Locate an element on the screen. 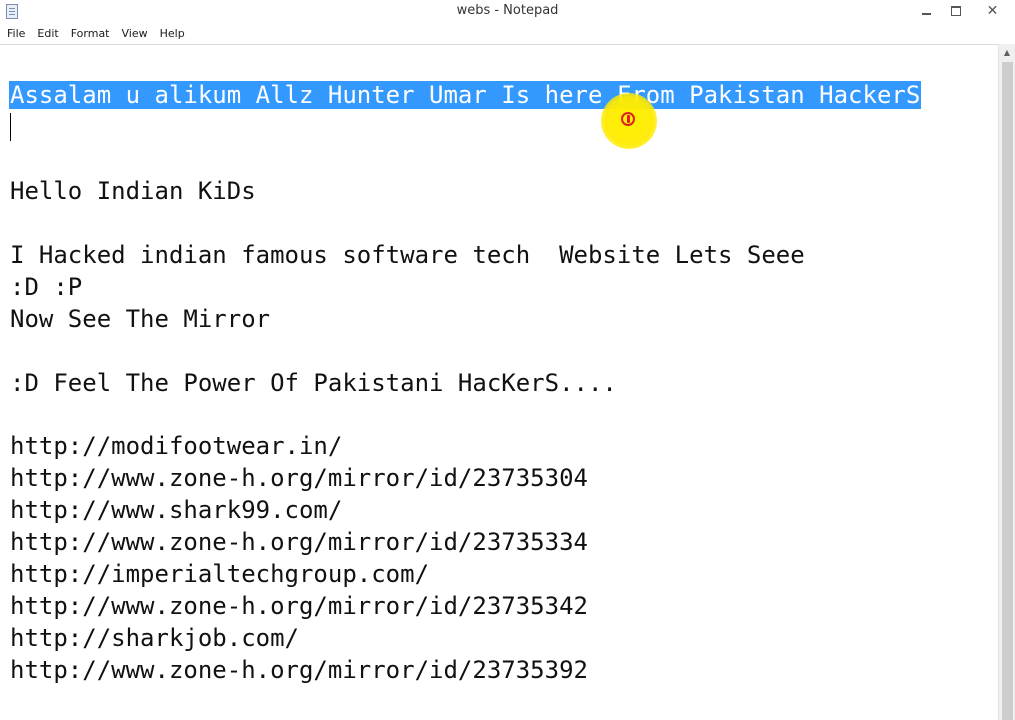  menu-help: Help is located at coordinates (172, 33).